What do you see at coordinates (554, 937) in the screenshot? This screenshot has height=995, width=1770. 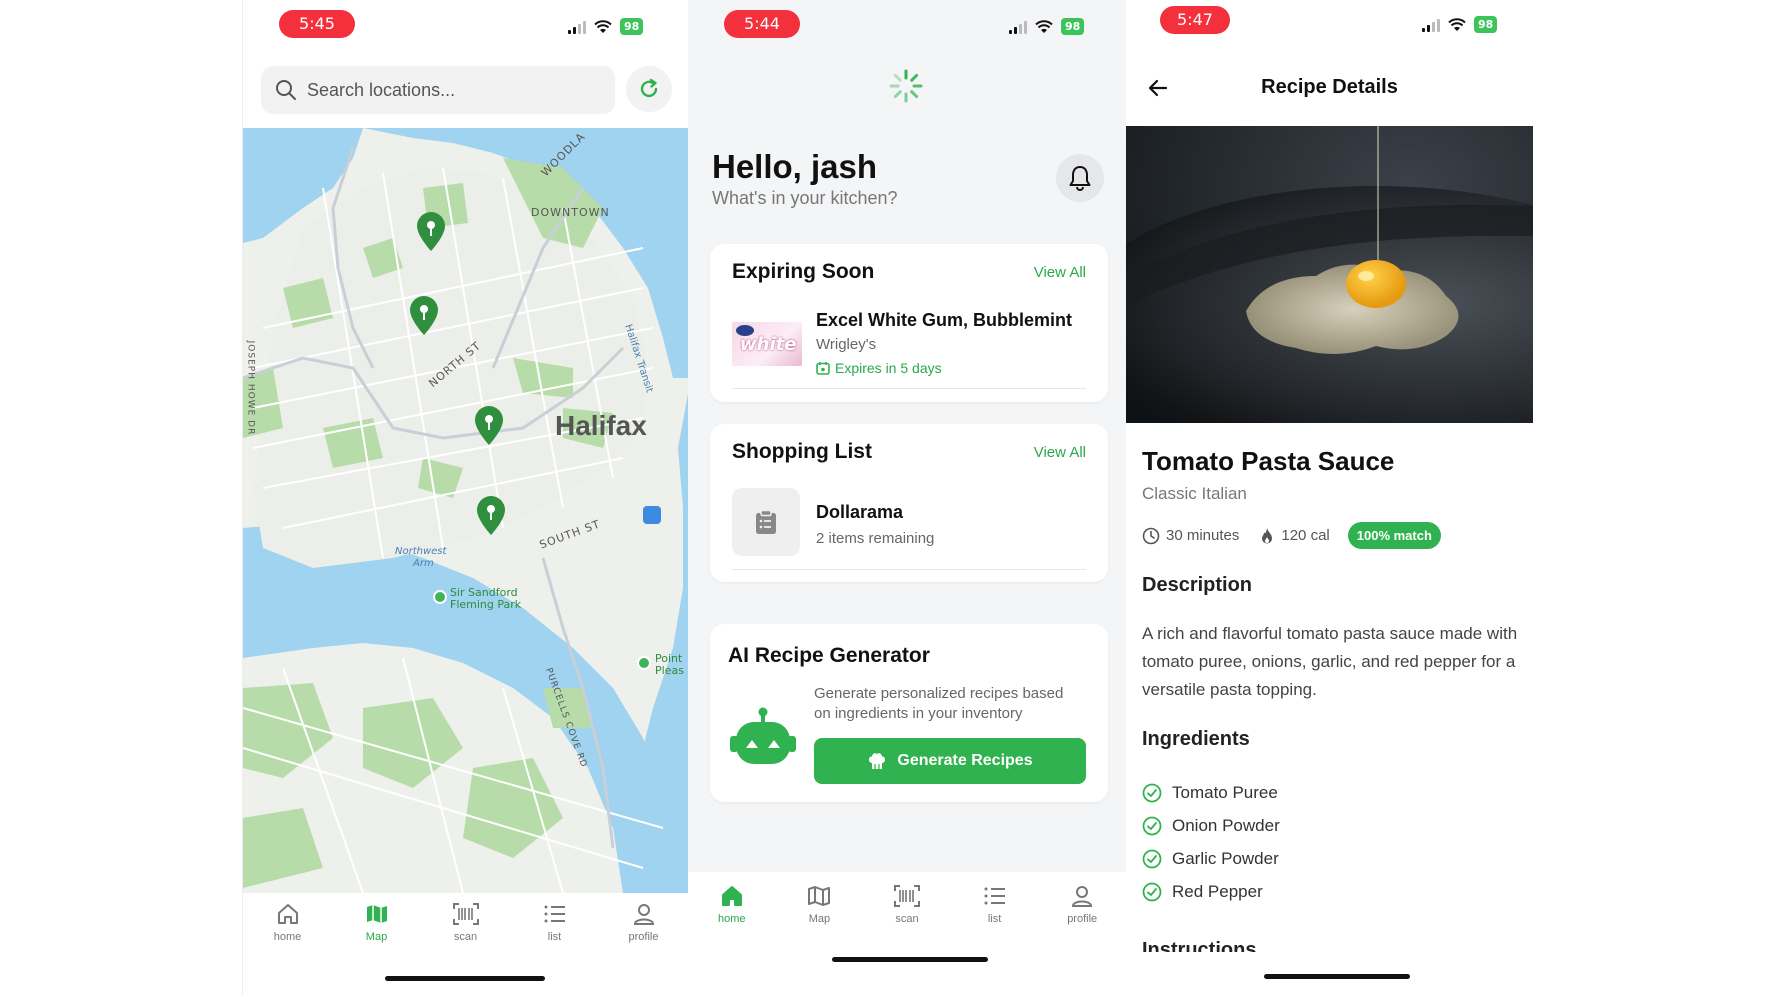 I see `tab-label: list` at bounding box center [554, 937].